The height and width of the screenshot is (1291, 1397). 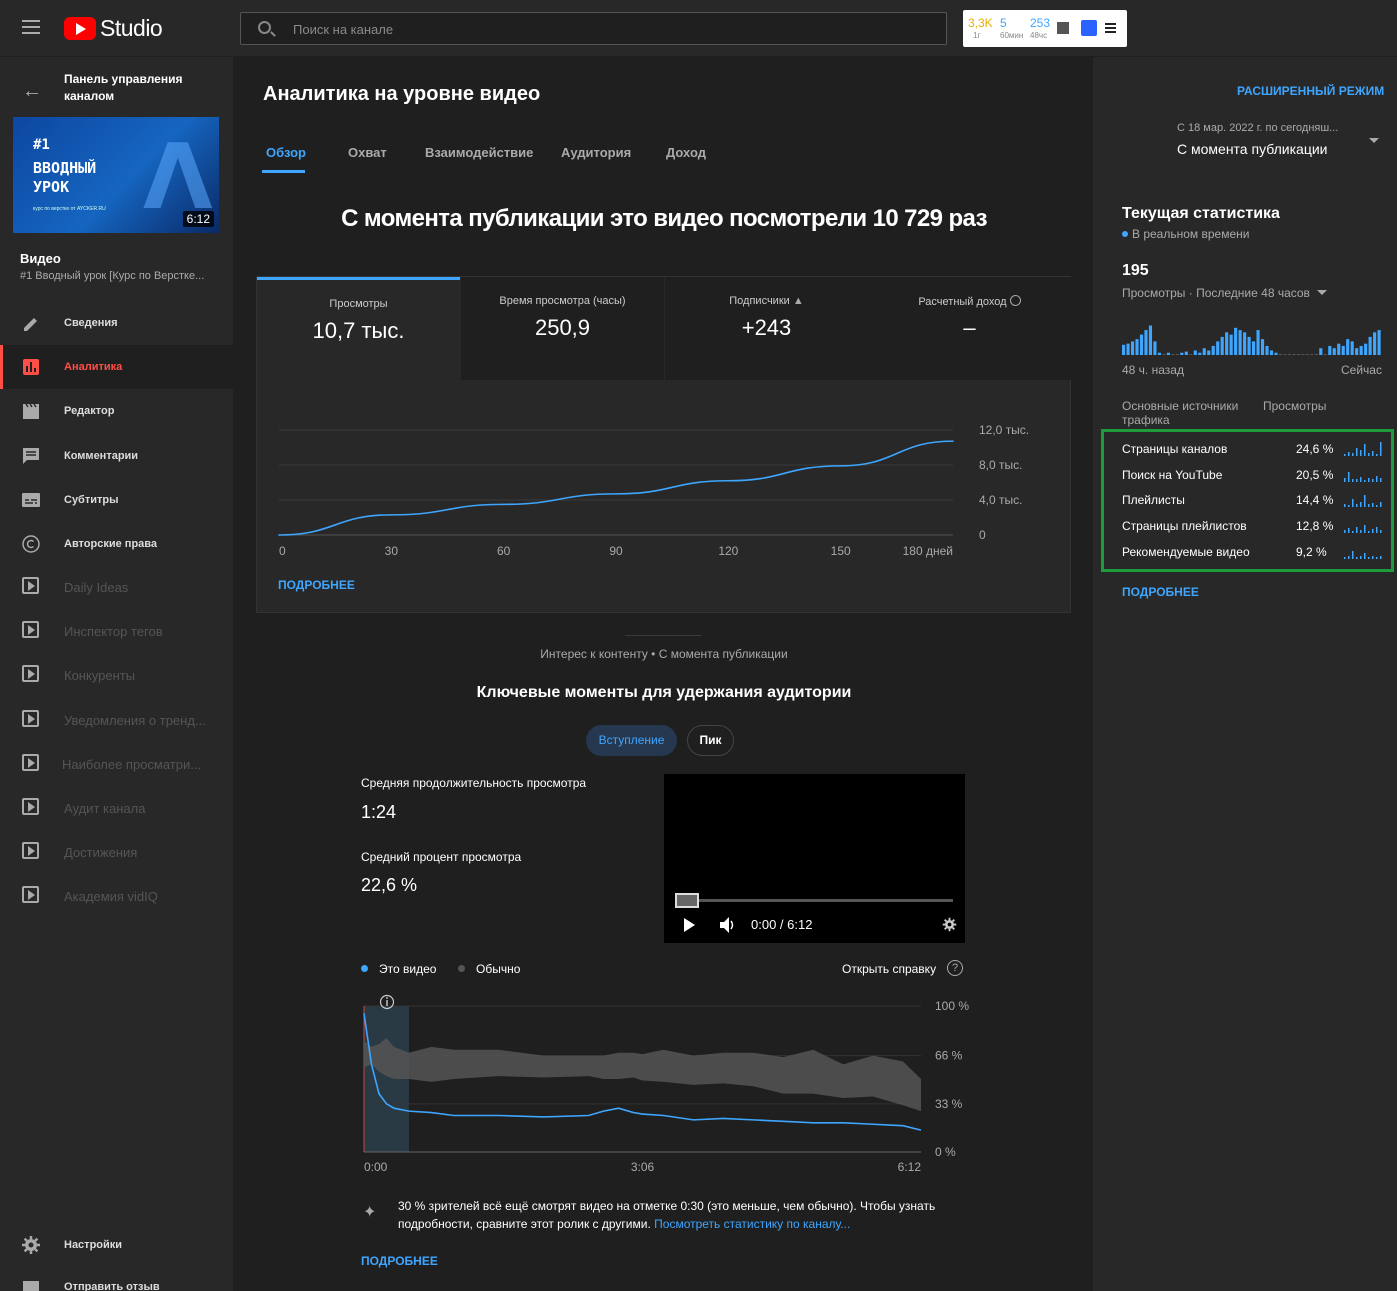 I want to click on traffic-row: Поиск на YouTube 20,5 %, so click(x=1253, y=476).